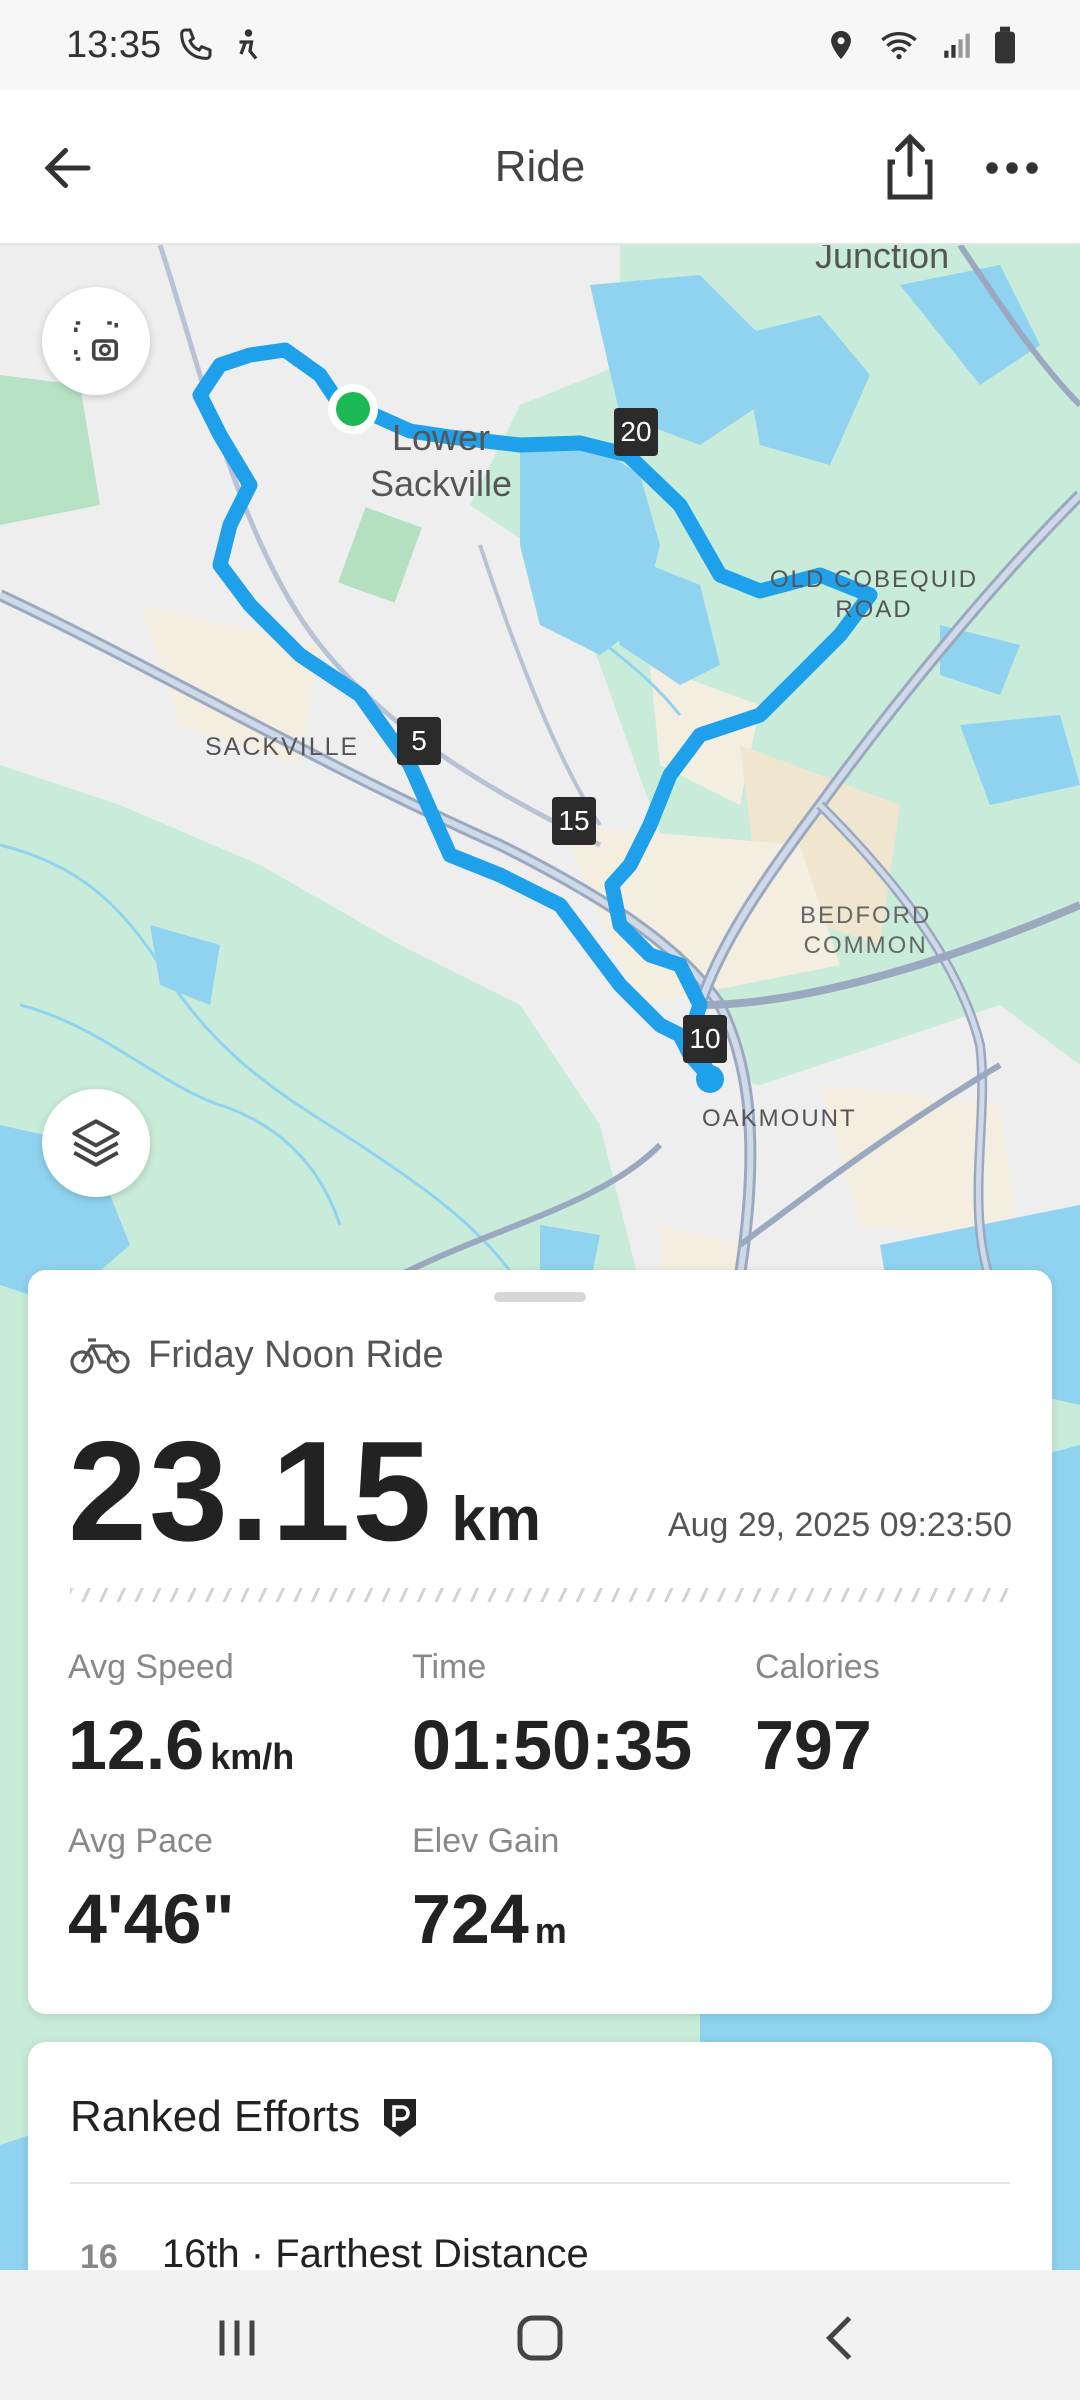 This screenshot has height=2400, width=1080. Describe the element at coordinates (874, 594) in the screenshot. I see `map-label-old-cobequid-road: OLD COBEQUID ROAD` at that location.